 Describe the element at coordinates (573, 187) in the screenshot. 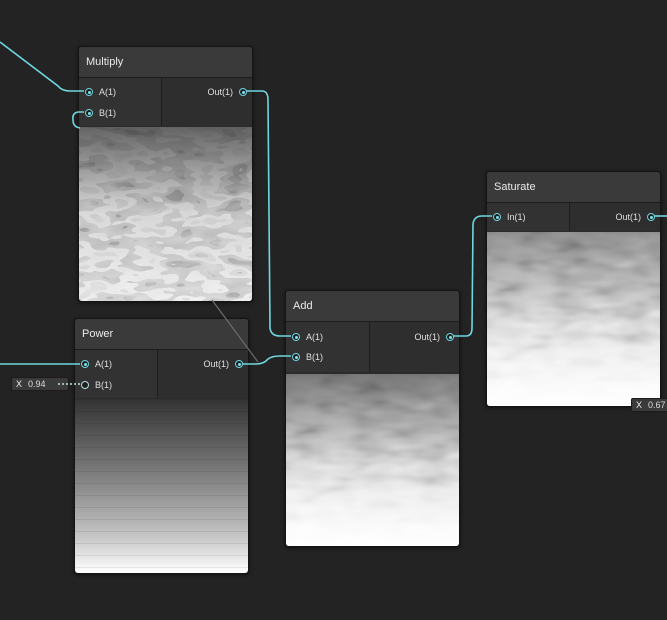

I see `saturate-node-title: Saturate` at that location.